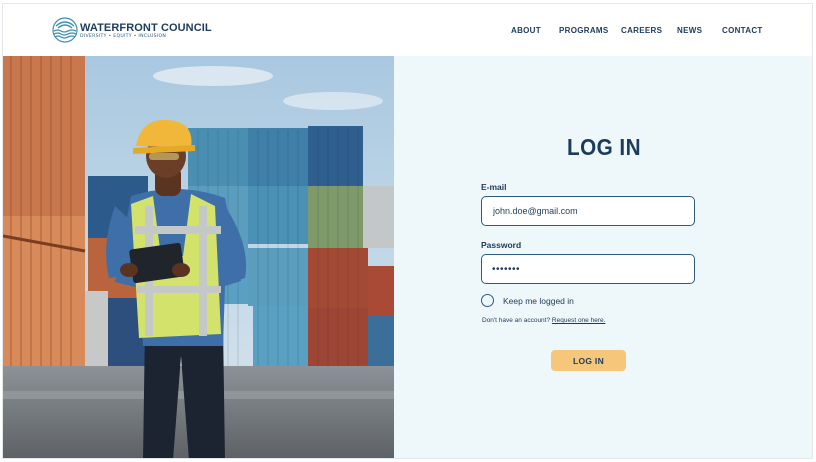 The image size is (816, 462). I want to click on nav-about: ABOUT, so click(526, 30).